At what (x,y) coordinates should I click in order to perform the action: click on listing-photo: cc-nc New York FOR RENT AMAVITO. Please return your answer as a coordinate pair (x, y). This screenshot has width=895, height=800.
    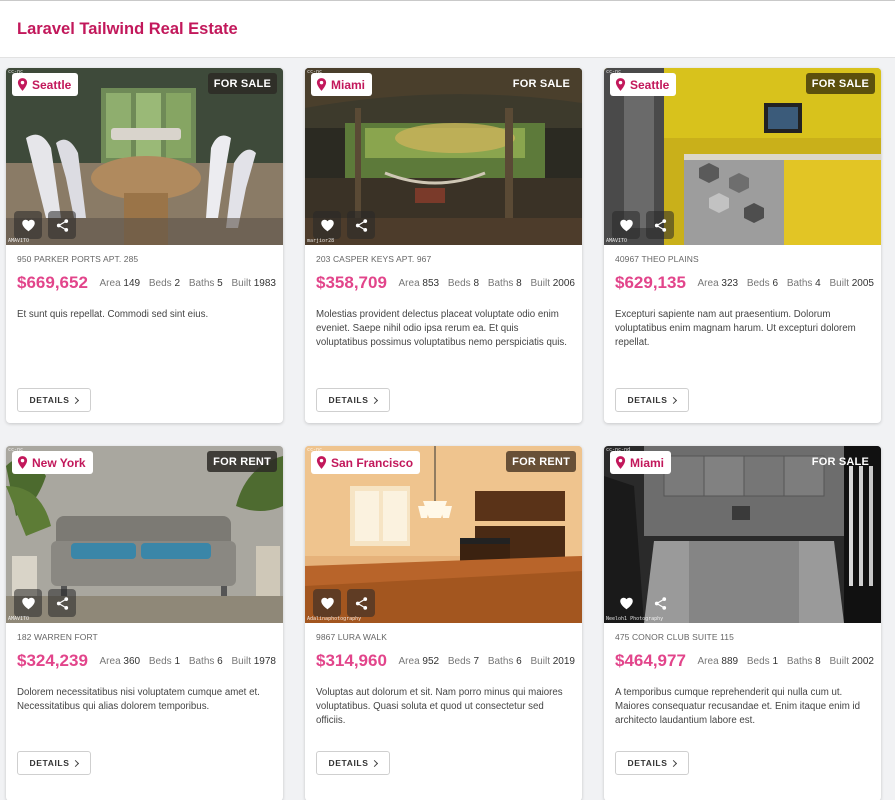
    Looking at the image, I should click on (144, 534).